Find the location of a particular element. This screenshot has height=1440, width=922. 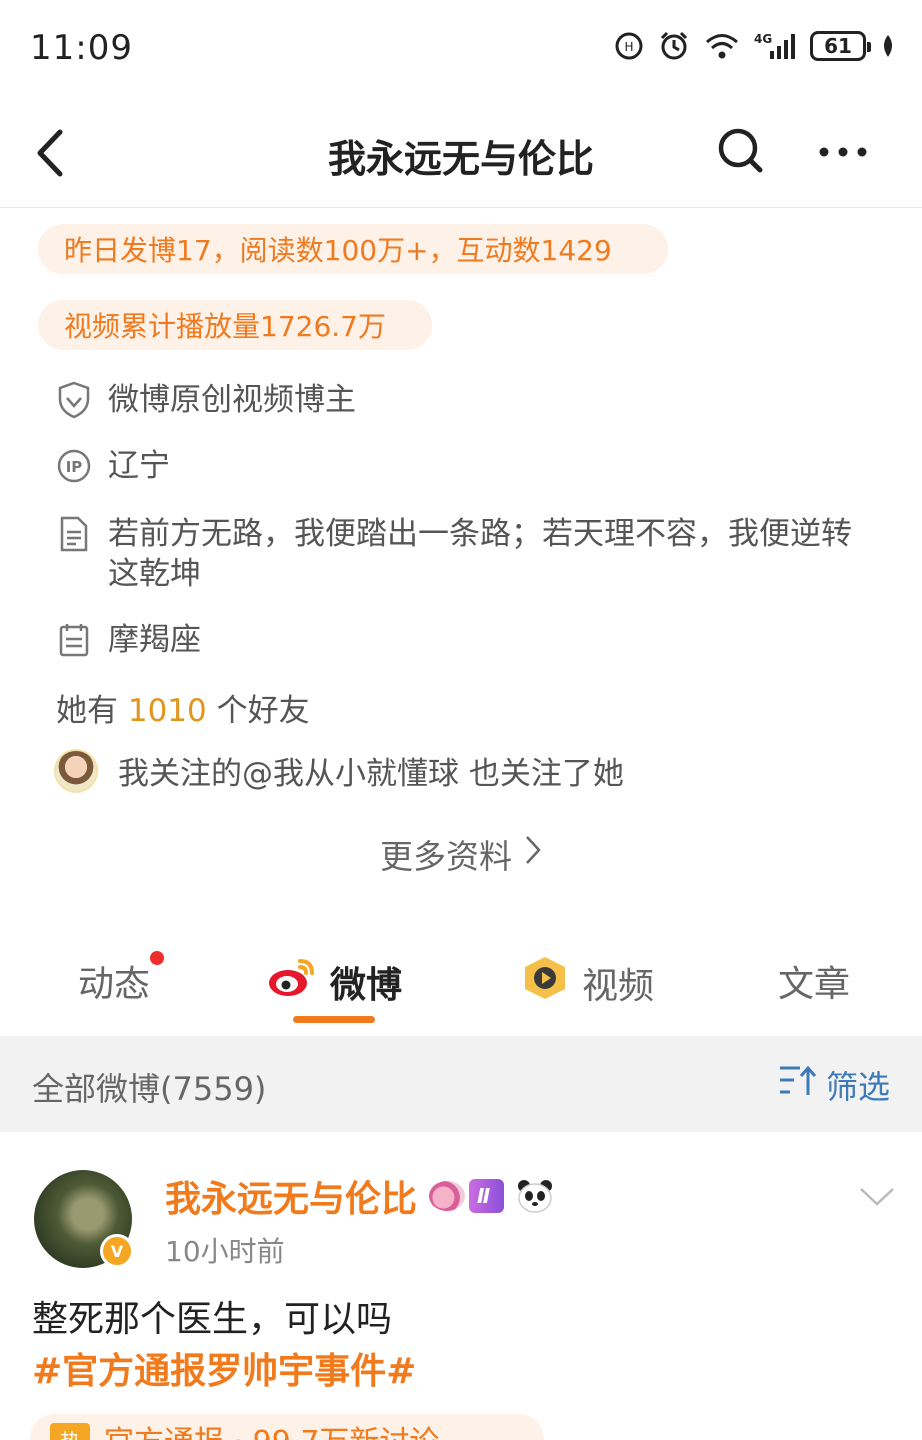

friends-suffix: 个好友 is located at coordinates (263, 711).